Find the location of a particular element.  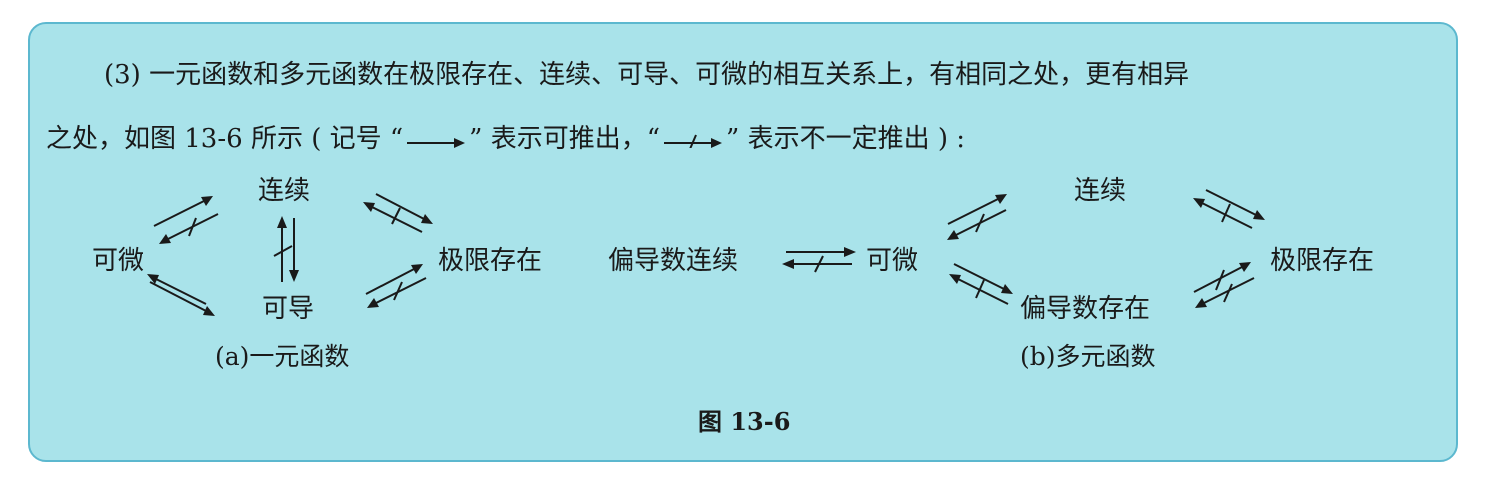

arrow-b-diff-to-pexist is located at coordinates (983, 278).